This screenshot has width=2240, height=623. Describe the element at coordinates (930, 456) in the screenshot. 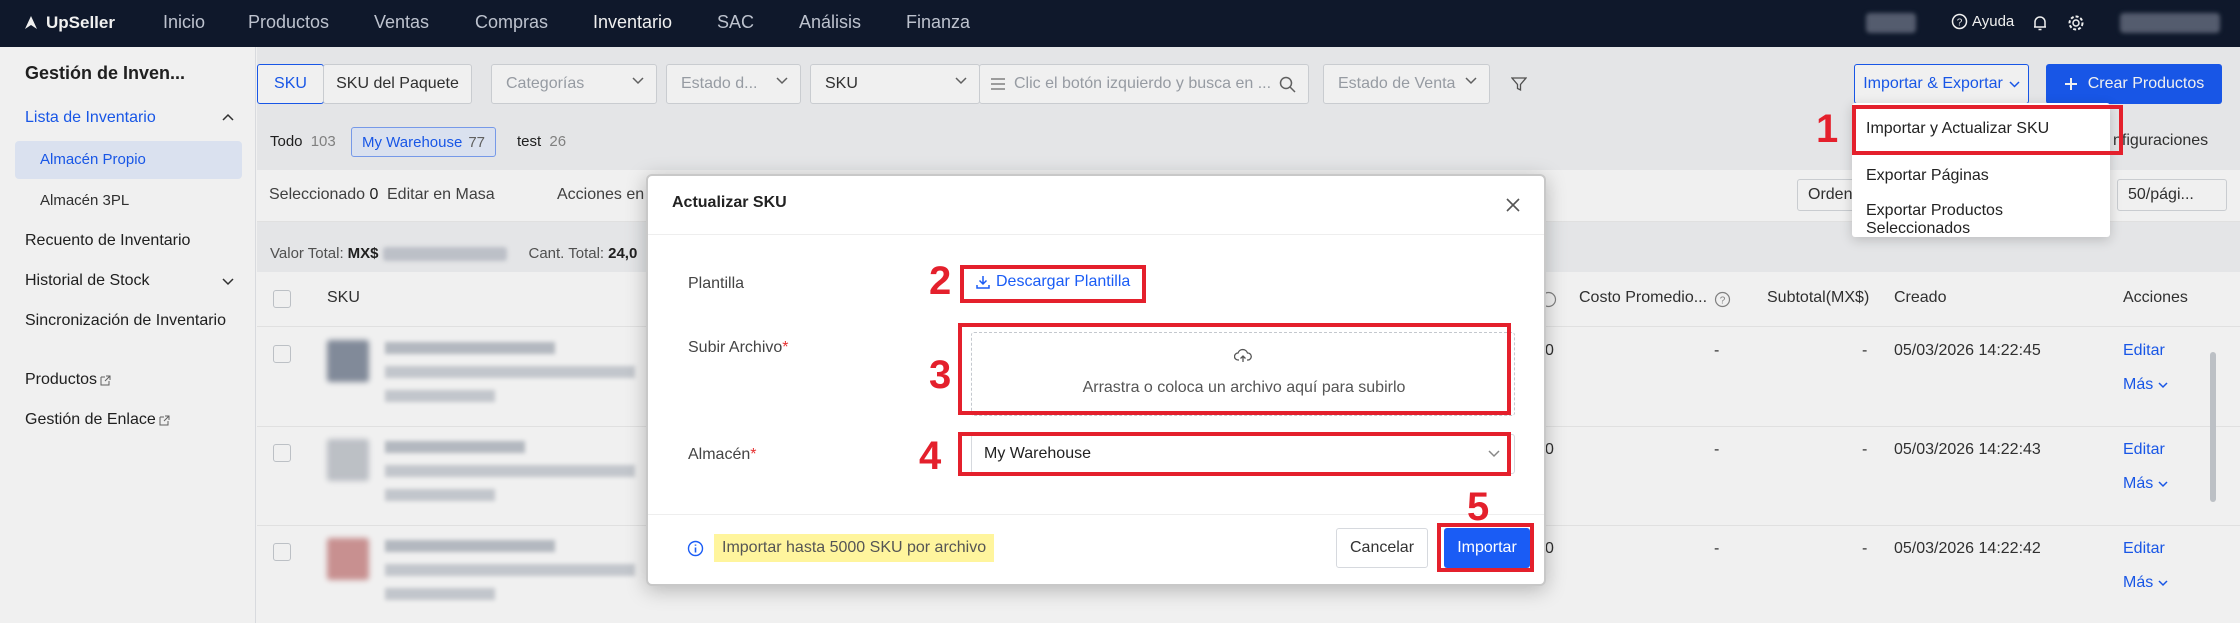

I see `step-number-4: 4` at that location.